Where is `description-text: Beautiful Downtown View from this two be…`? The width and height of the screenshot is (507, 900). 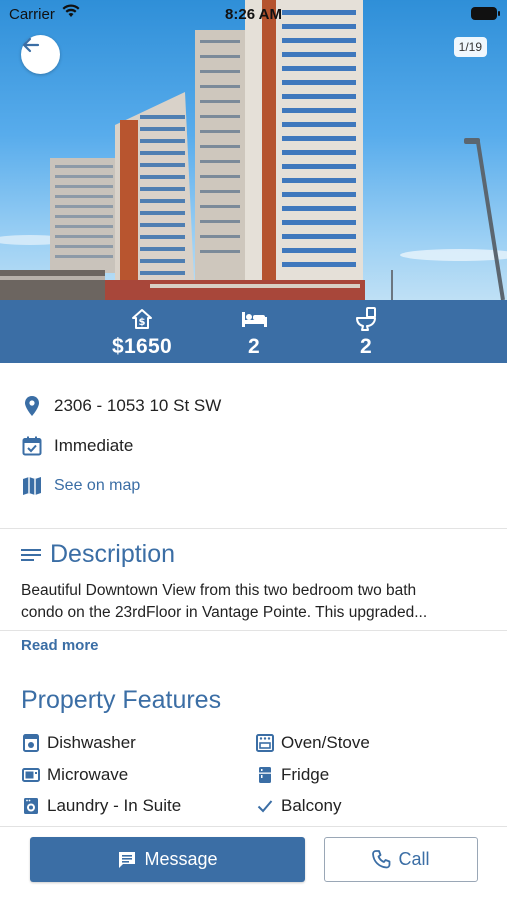
description-text: Beautiful Downtown View from this two be… is located at coordinates (256, 602).